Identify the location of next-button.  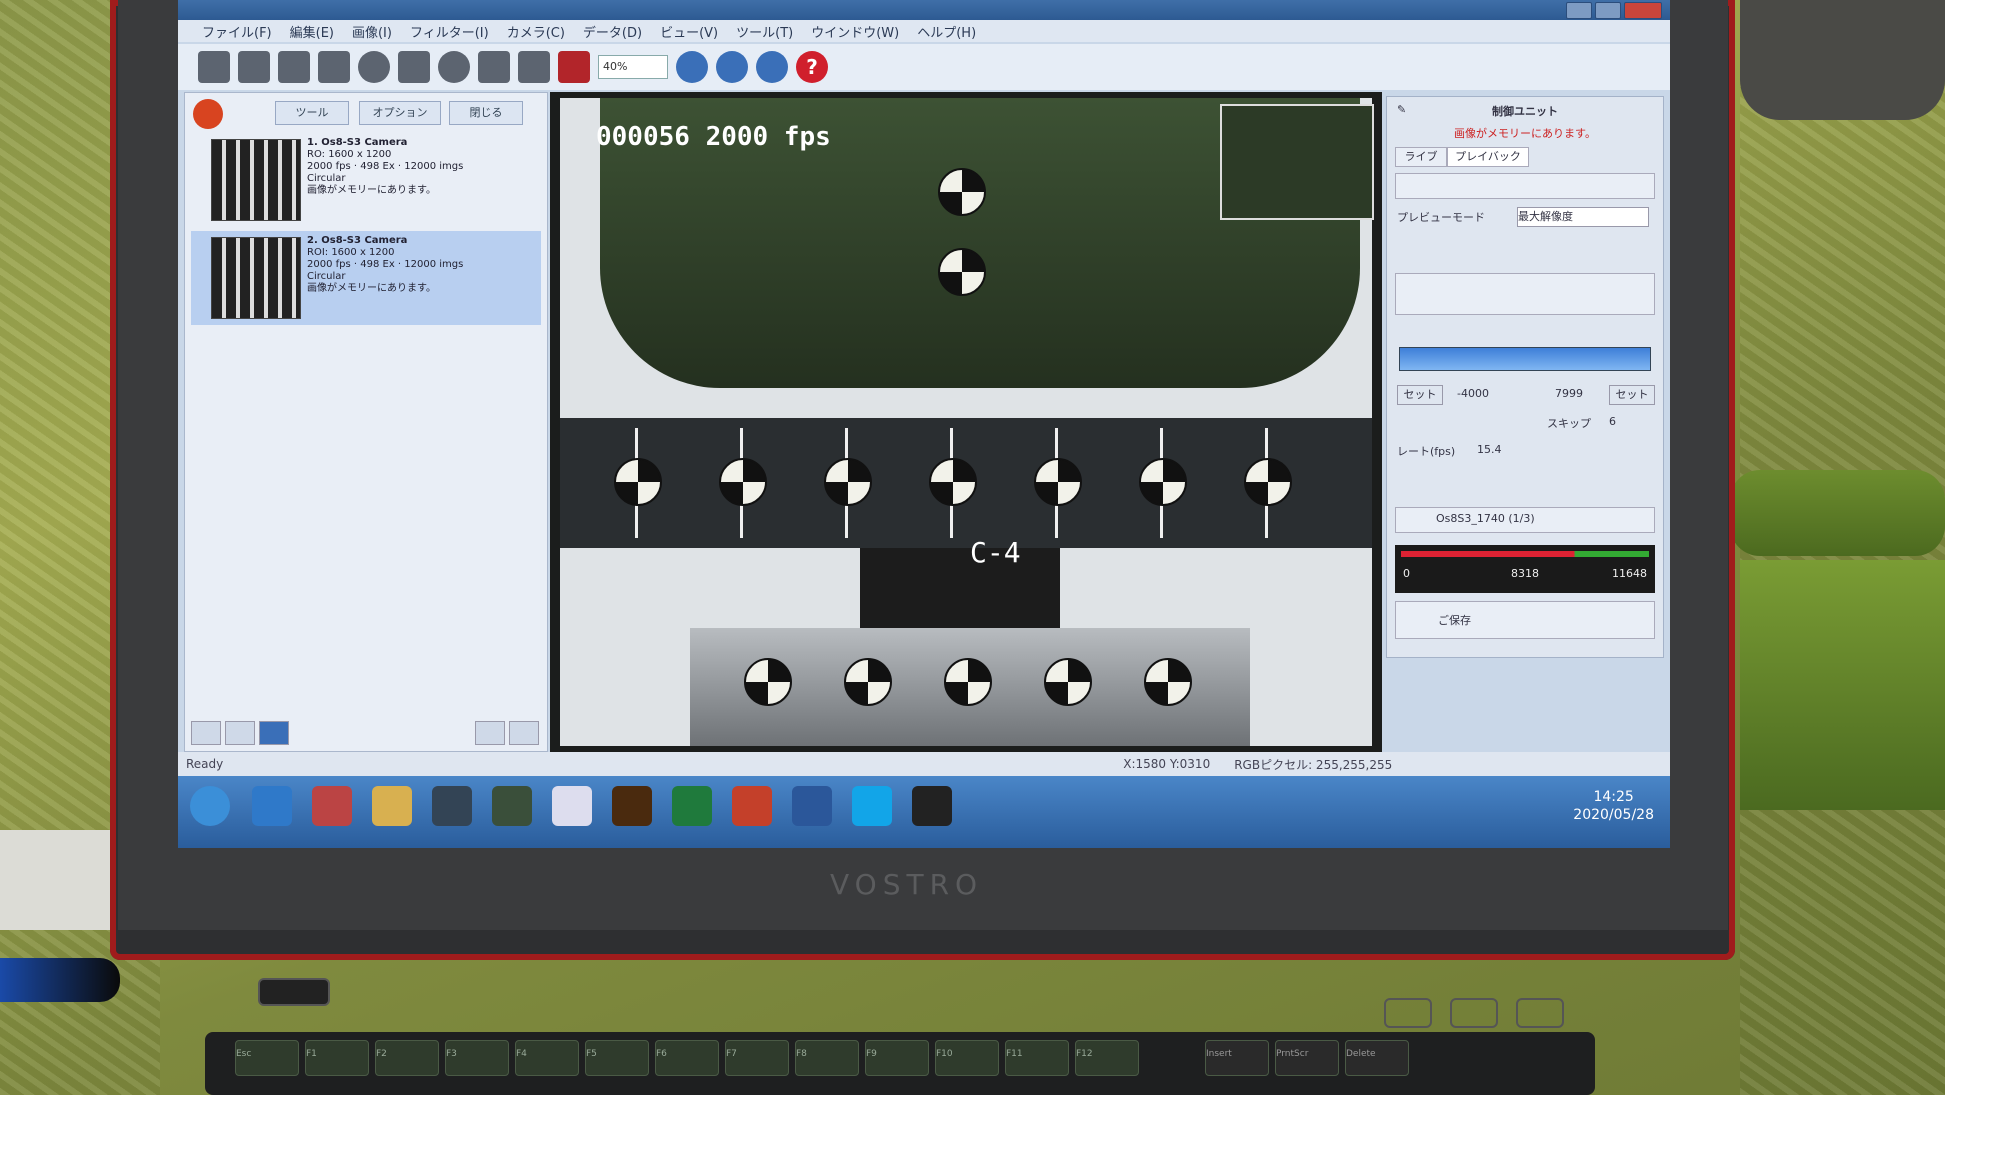
(524, 733).